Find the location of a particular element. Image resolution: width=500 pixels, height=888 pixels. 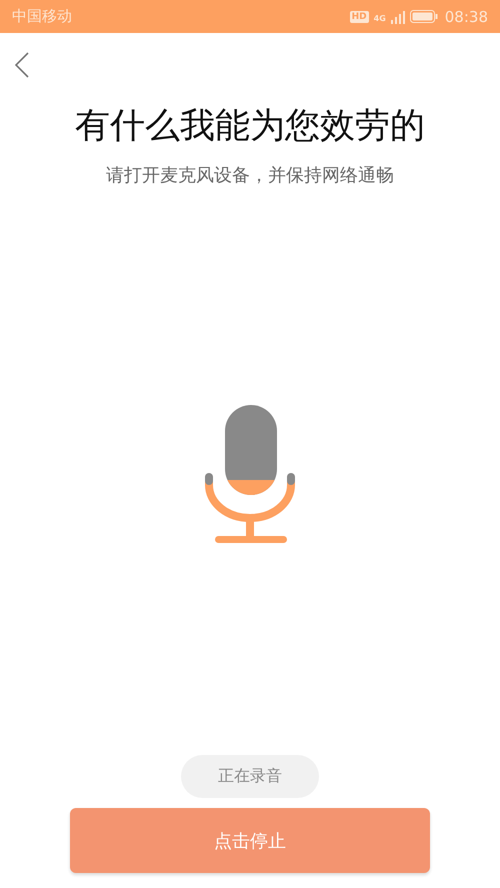

signal-icon is located at coordinates (397, 17).